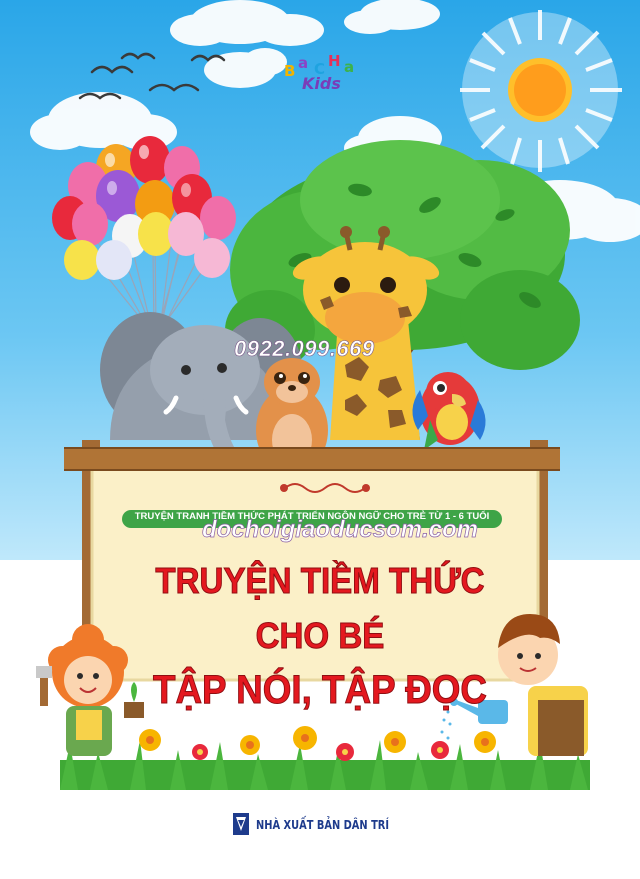 This screenshot has width=640, height=879. I want to click on logo-sub: Kids, so click(321, 83).